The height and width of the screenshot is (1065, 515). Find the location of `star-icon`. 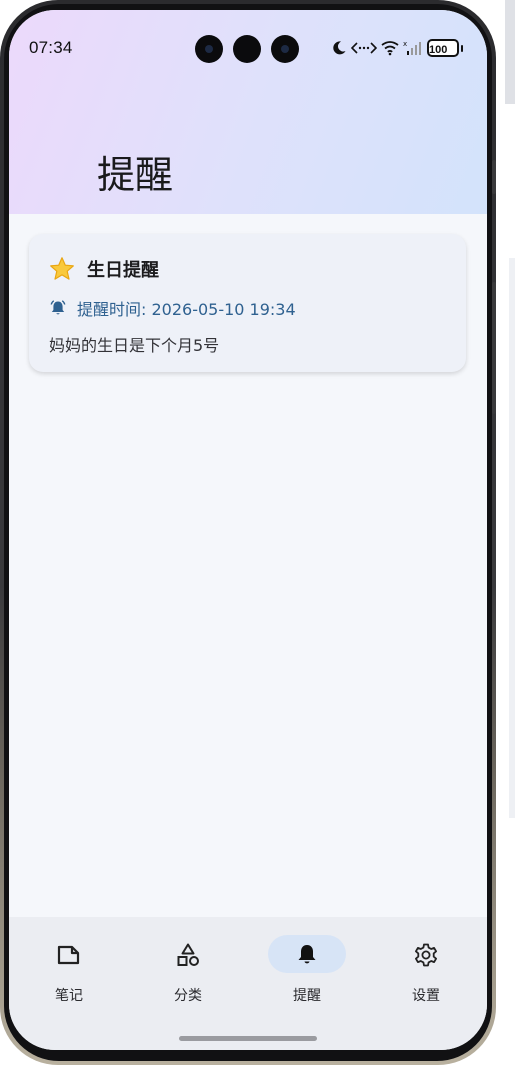

star-icon is located at coordinates (62, 268).